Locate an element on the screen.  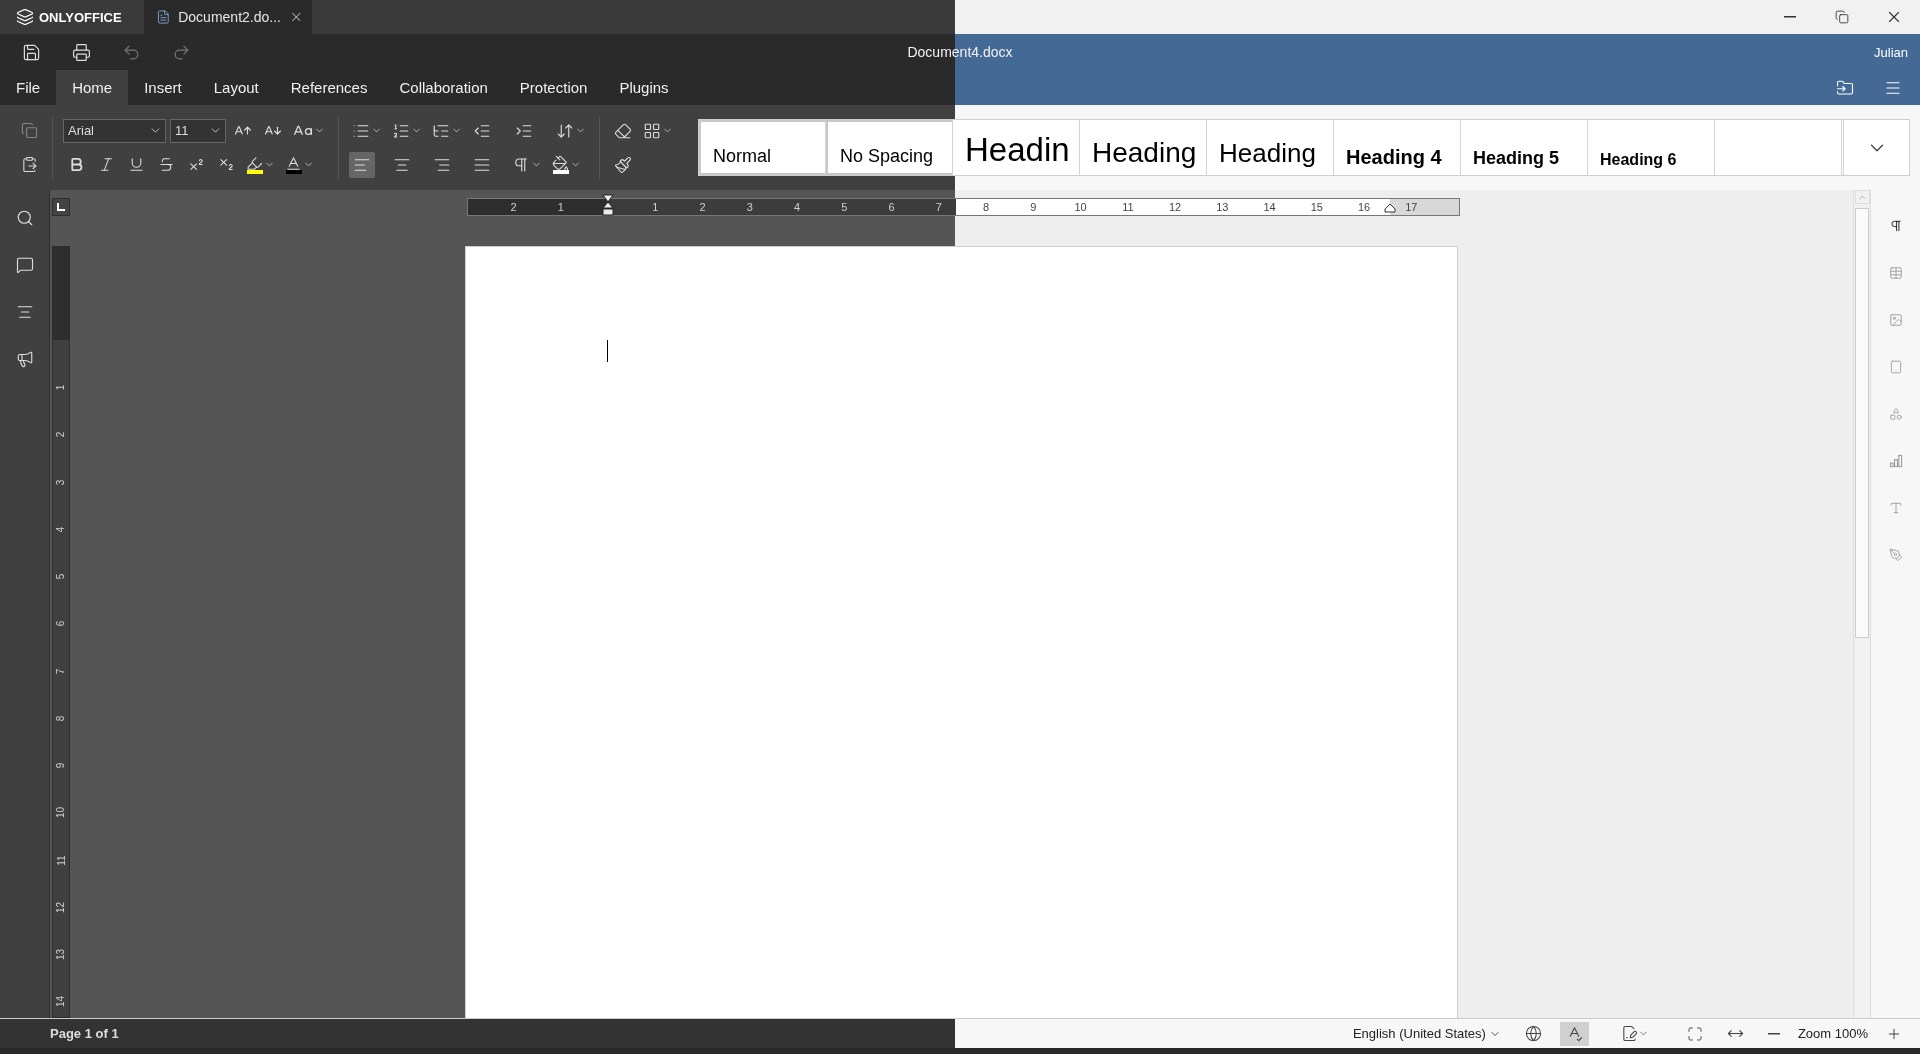
menu-tab: Protection is located at coordinates (553, 87).